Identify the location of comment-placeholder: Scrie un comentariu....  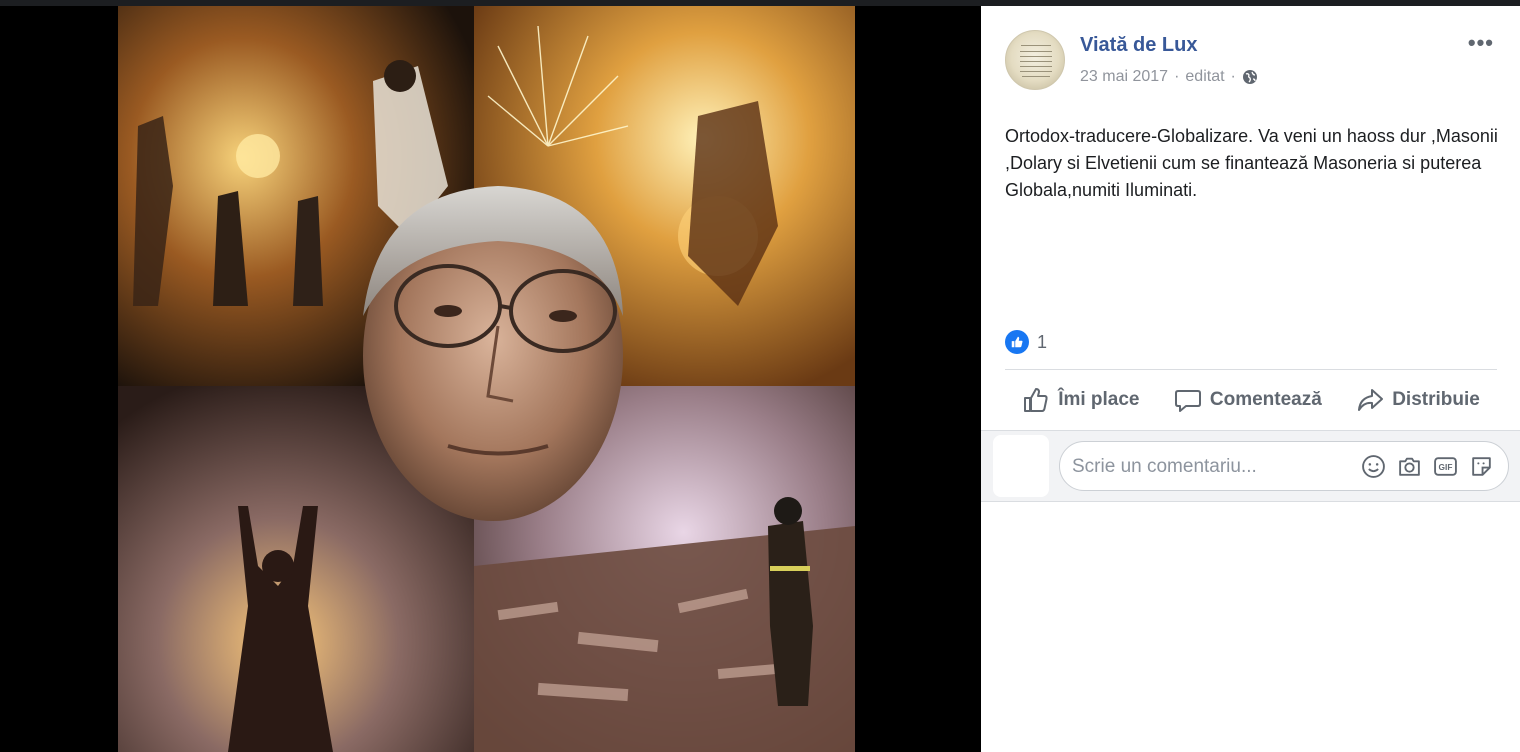
(1164, 466).